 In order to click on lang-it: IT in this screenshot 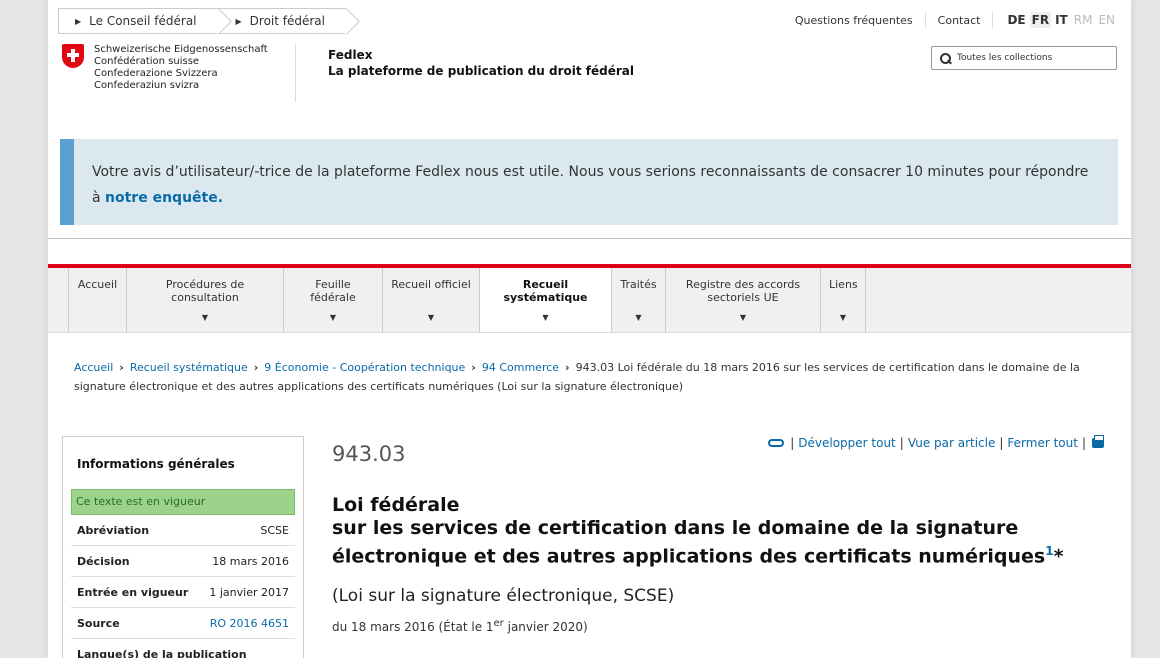, I will do `click(1061, 20)`.